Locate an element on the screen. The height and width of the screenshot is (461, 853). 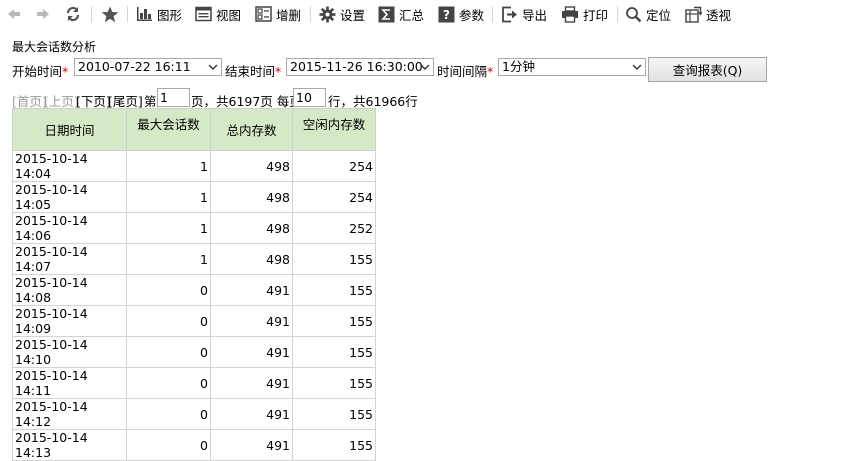
cell-datetime: 2015-10-14 14:07 is located at coordinates (69, 259).